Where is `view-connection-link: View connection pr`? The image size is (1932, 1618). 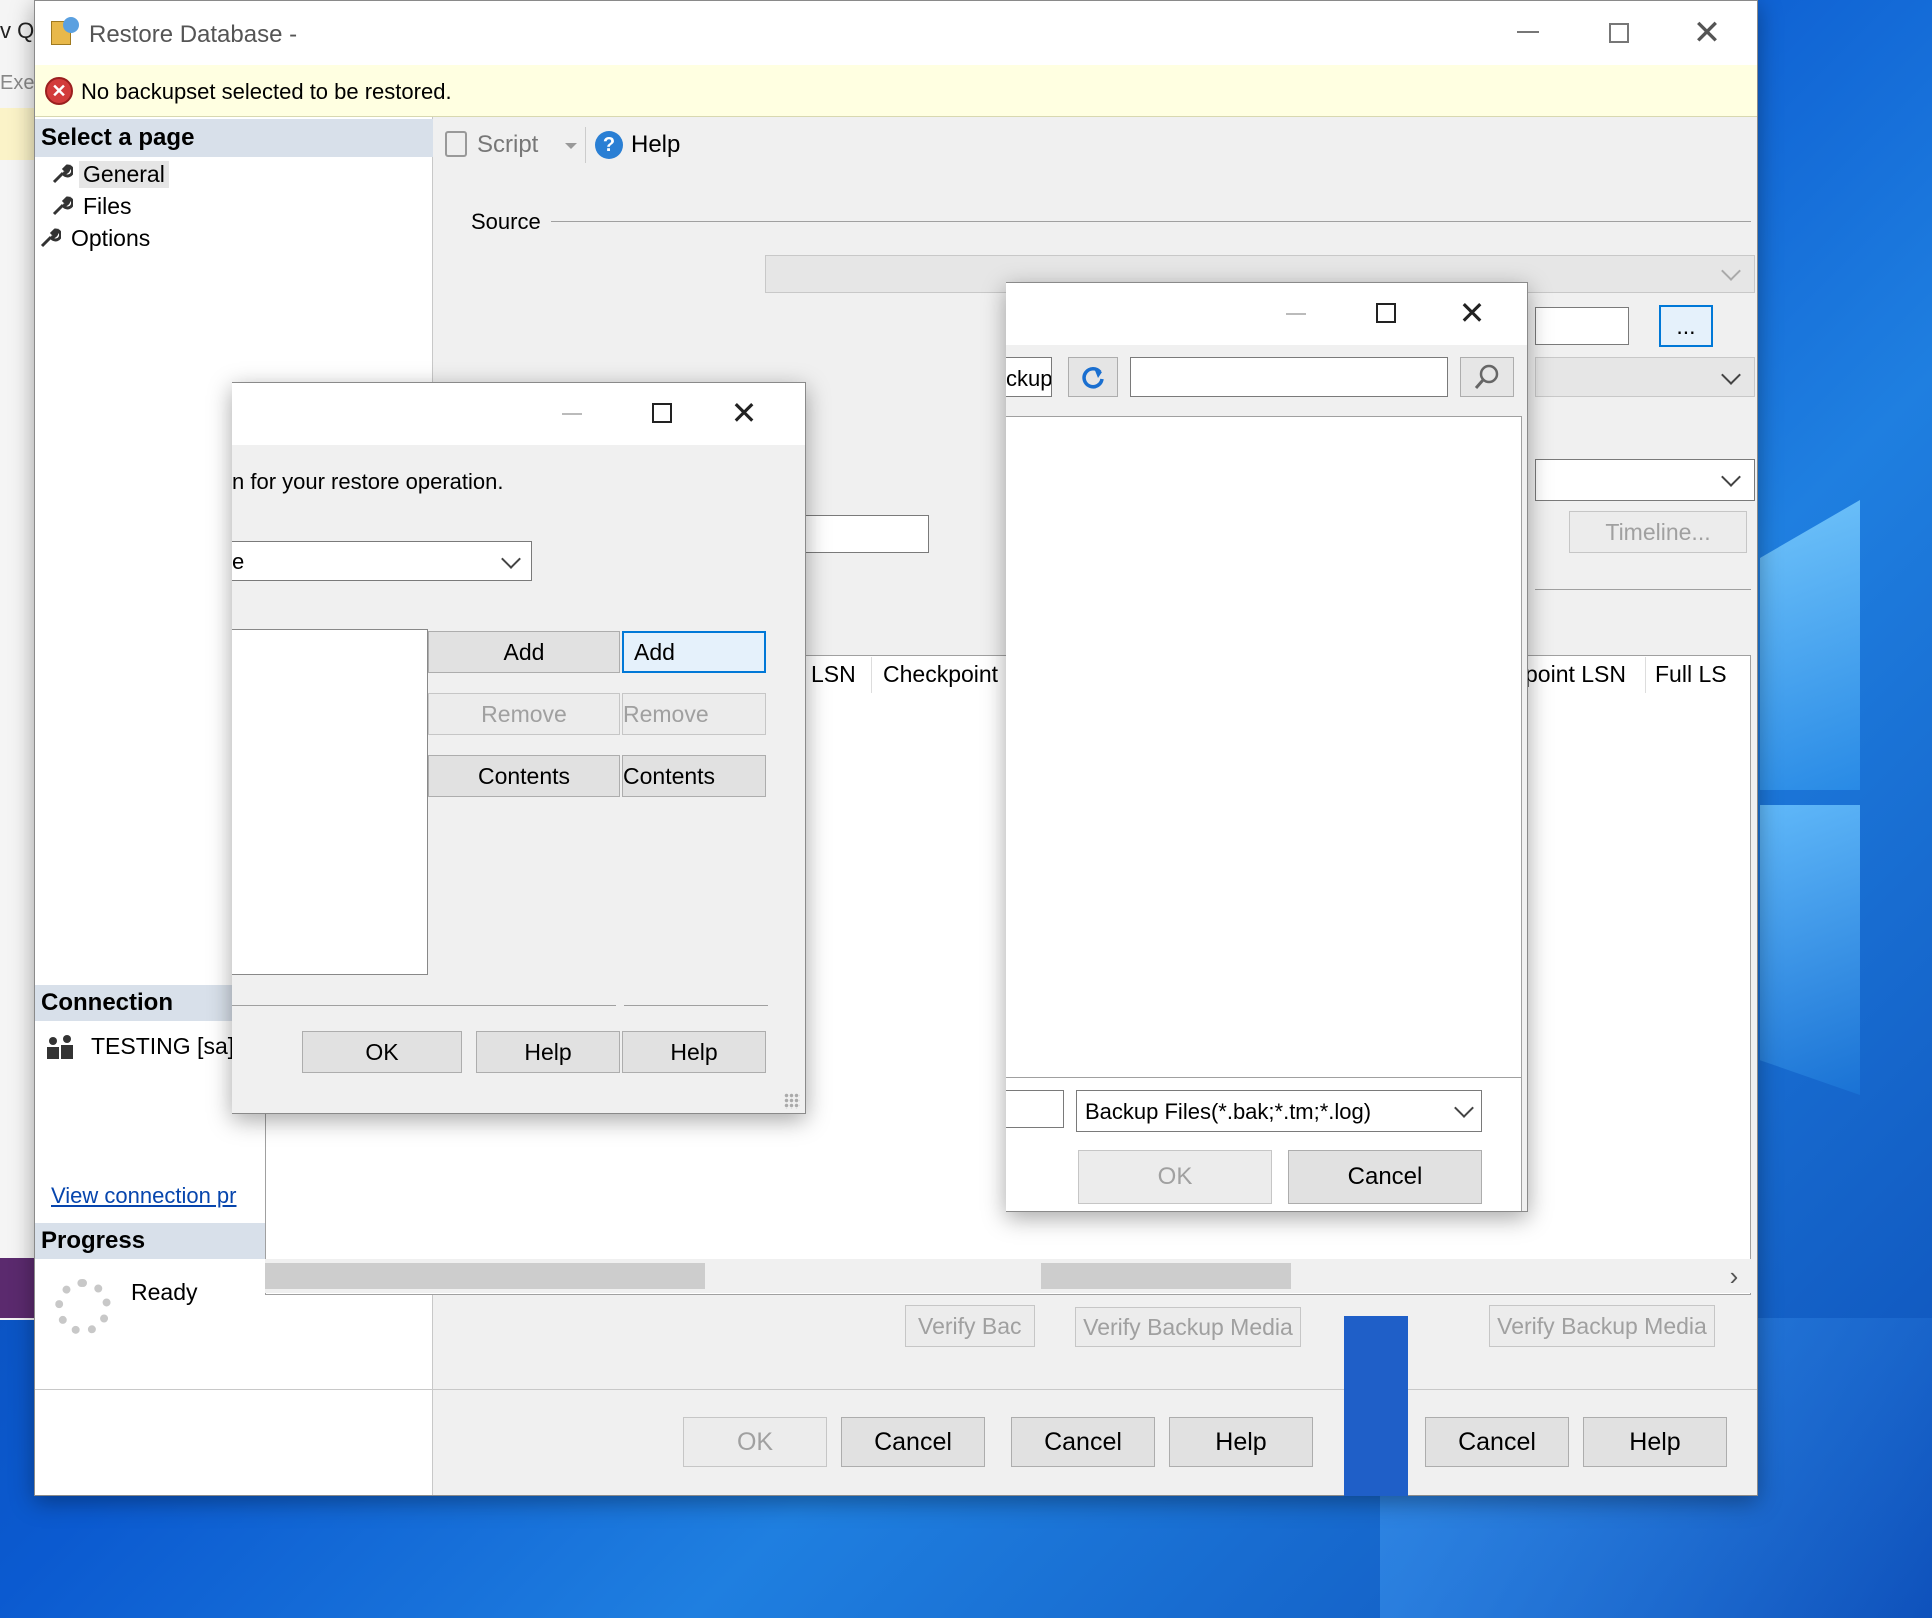
view-connection-link: View connection pr is located at coordinates (144, 1196).